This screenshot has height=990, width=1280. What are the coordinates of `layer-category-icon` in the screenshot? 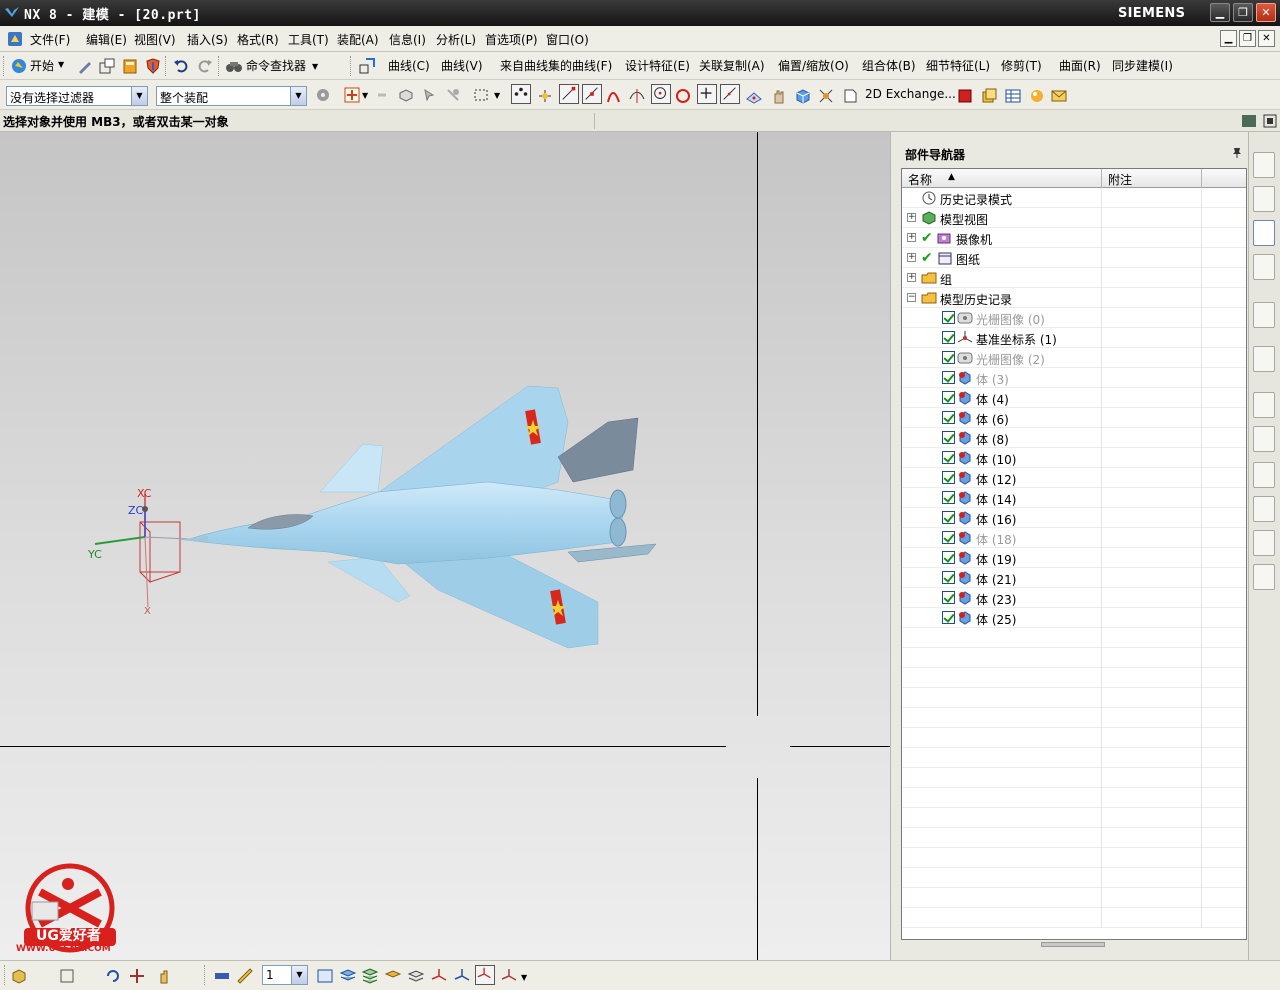 It's located at (348, 976).